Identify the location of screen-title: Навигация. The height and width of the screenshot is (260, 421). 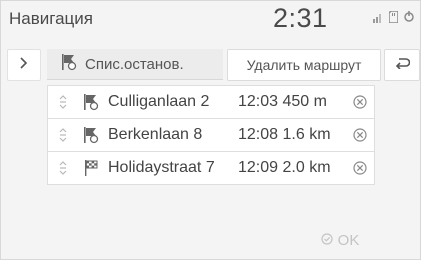
(51, 18).